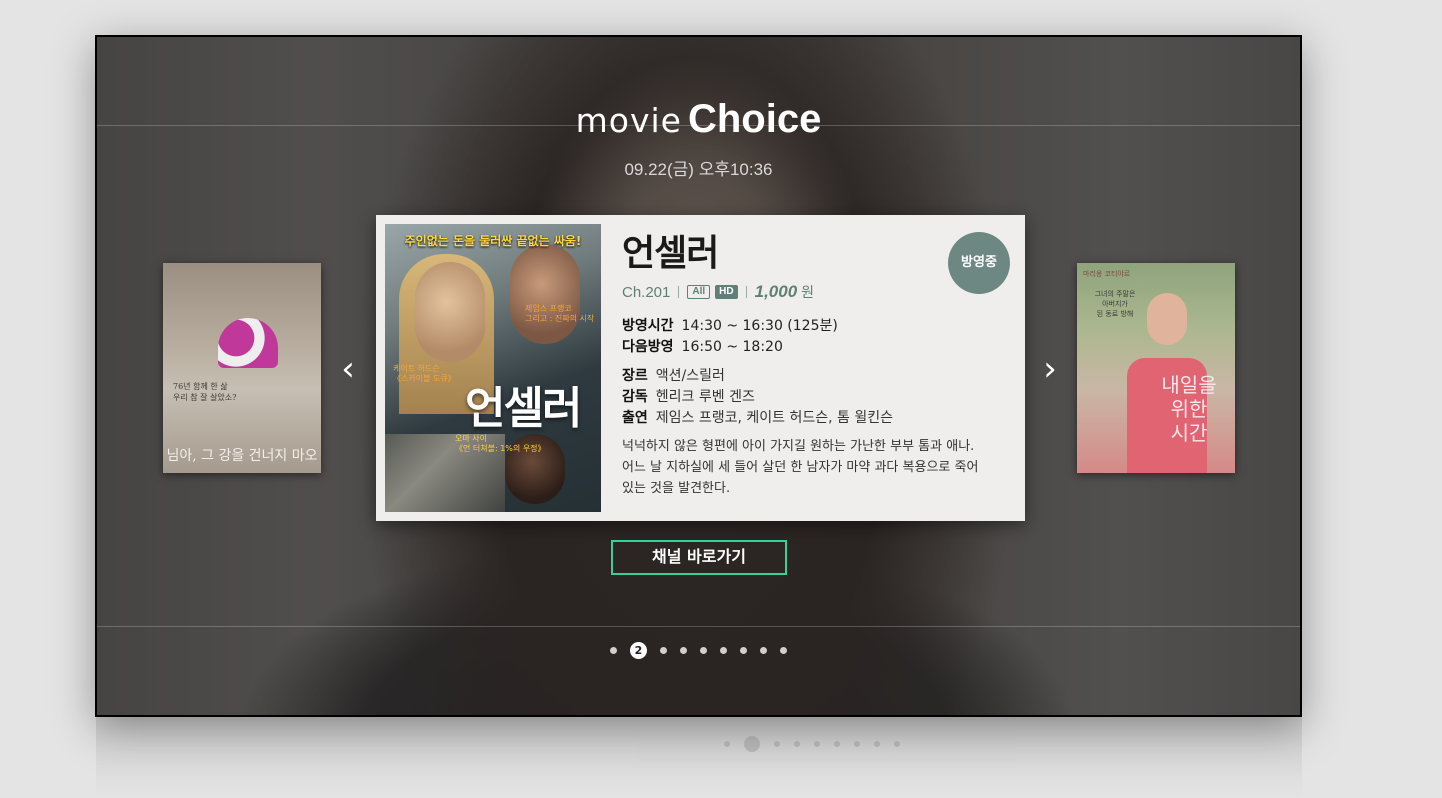  Describe the element at coordinates (646, 292) in the screenshot. I see `channel-number: Ch.201` at that location.